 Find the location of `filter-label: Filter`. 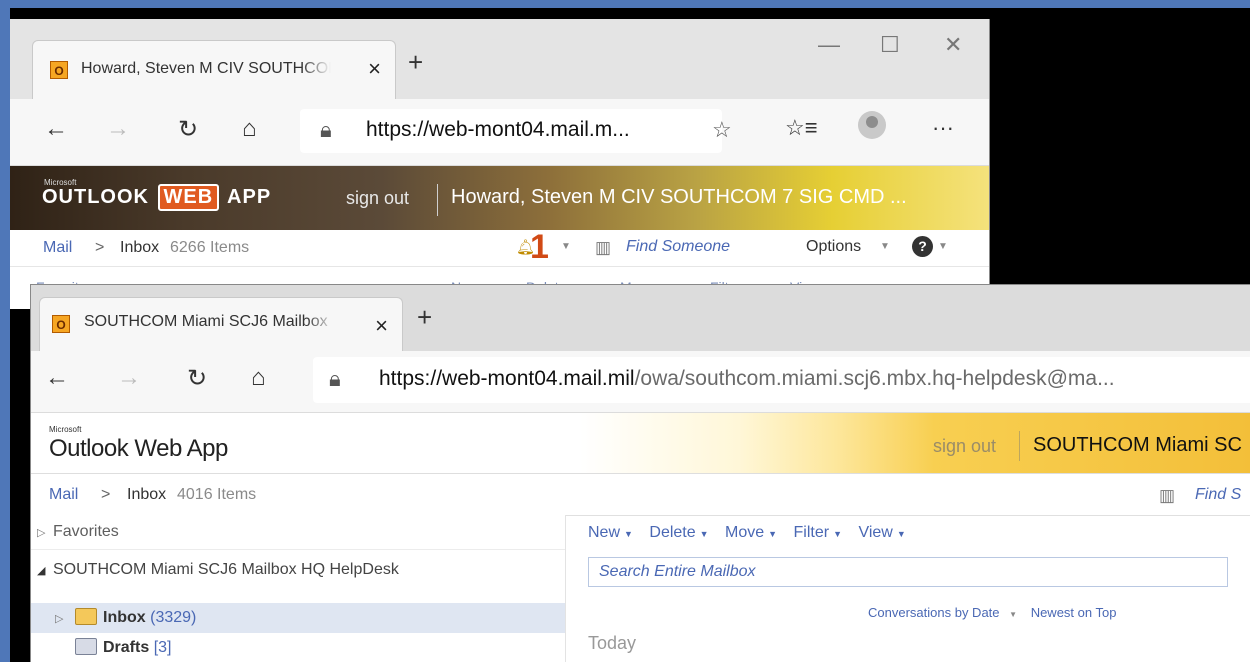

filter-label: Filter is located at coordinates (811, 532).